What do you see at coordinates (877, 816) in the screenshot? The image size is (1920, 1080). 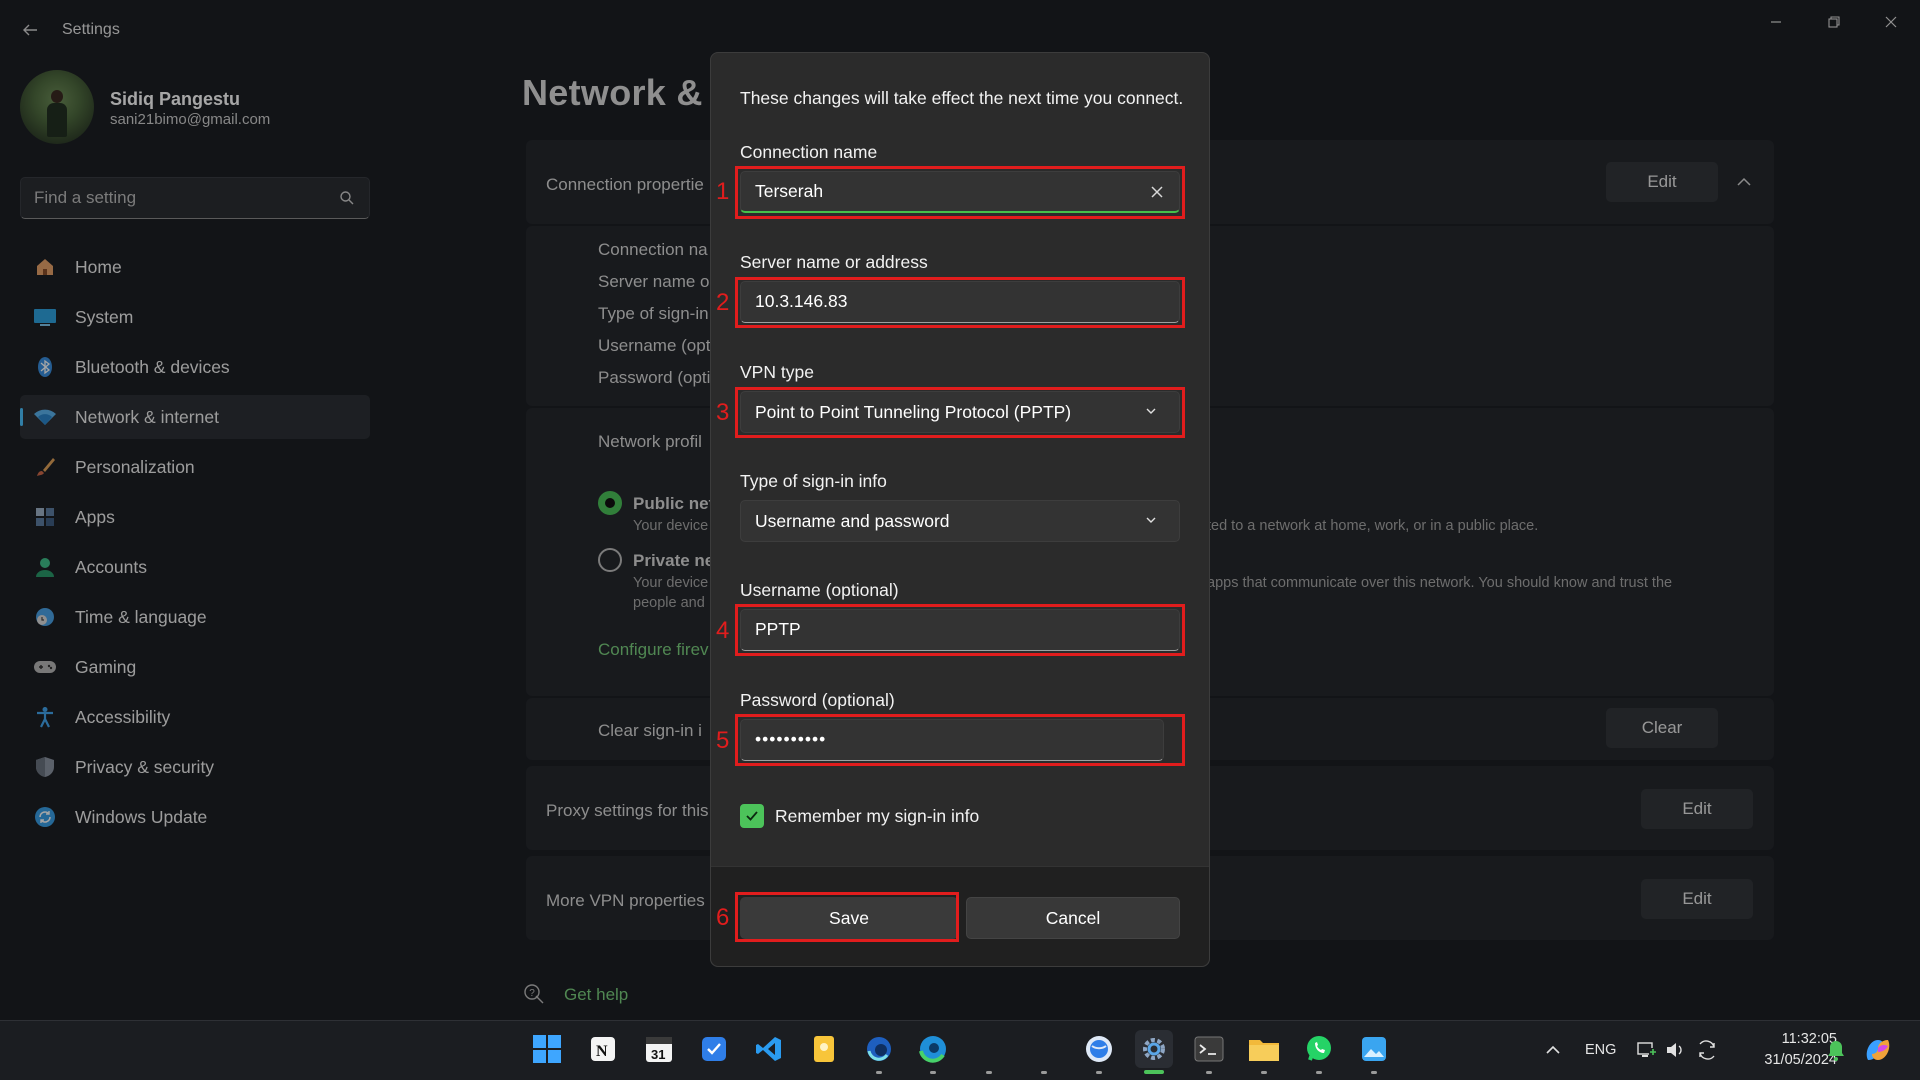 I see `remember-label: Remember my sign-in info` at bounding box center [877, 816].